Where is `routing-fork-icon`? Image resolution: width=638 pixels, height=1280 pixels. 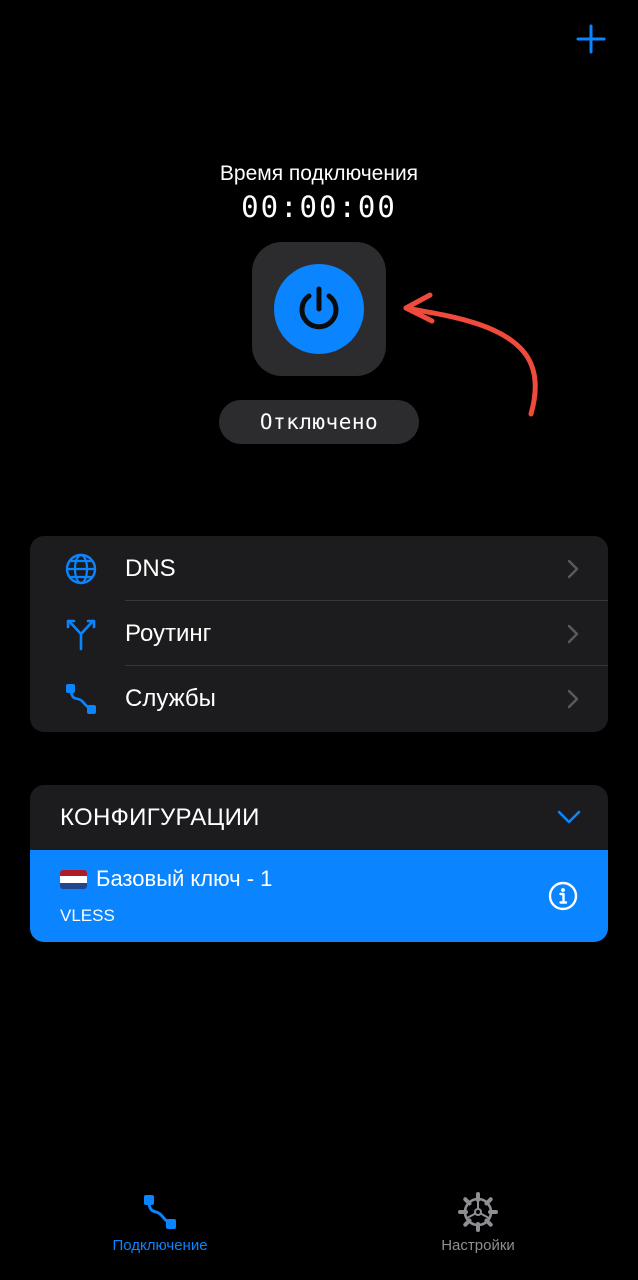 routing-fork-icon is located at coordinates (81, 635).